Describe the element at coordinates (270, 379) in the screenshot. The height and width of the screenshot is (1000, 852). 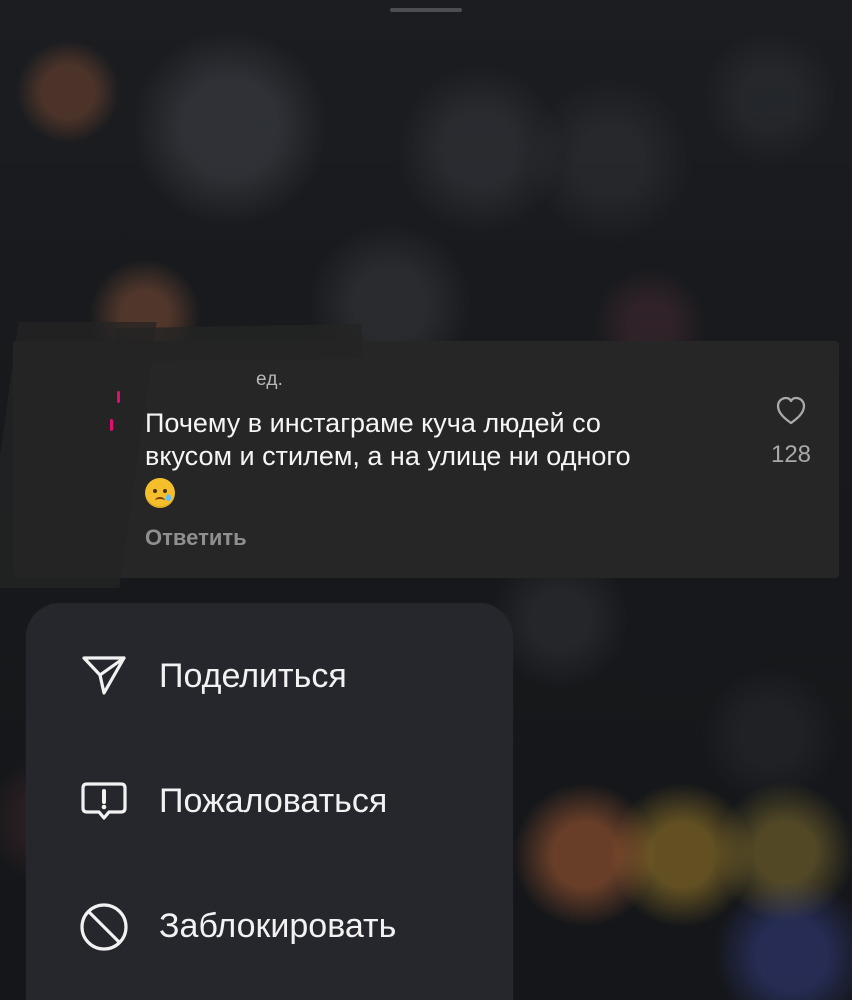
I see `comment-time: ед.` at that location.